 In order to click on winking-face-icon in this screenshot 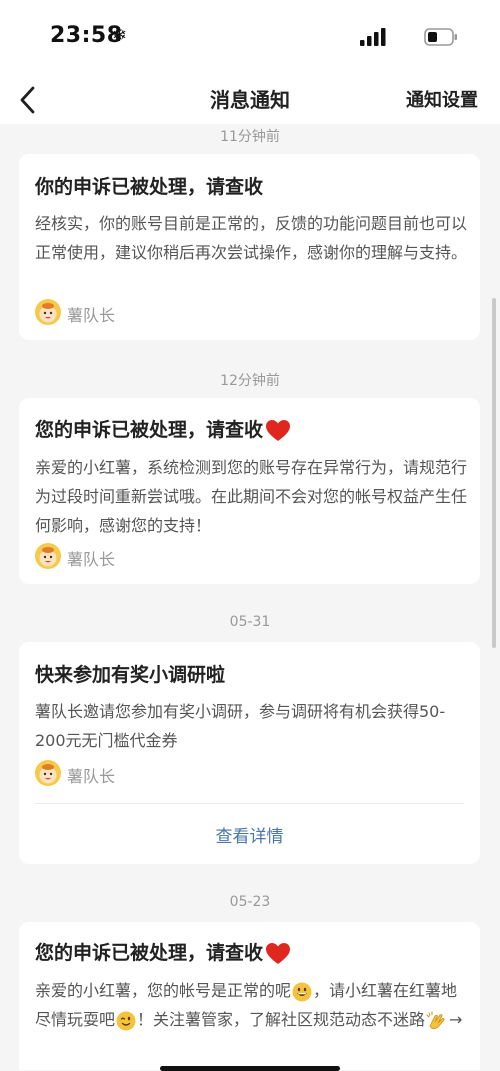, I will do `click(126, 1020)`.